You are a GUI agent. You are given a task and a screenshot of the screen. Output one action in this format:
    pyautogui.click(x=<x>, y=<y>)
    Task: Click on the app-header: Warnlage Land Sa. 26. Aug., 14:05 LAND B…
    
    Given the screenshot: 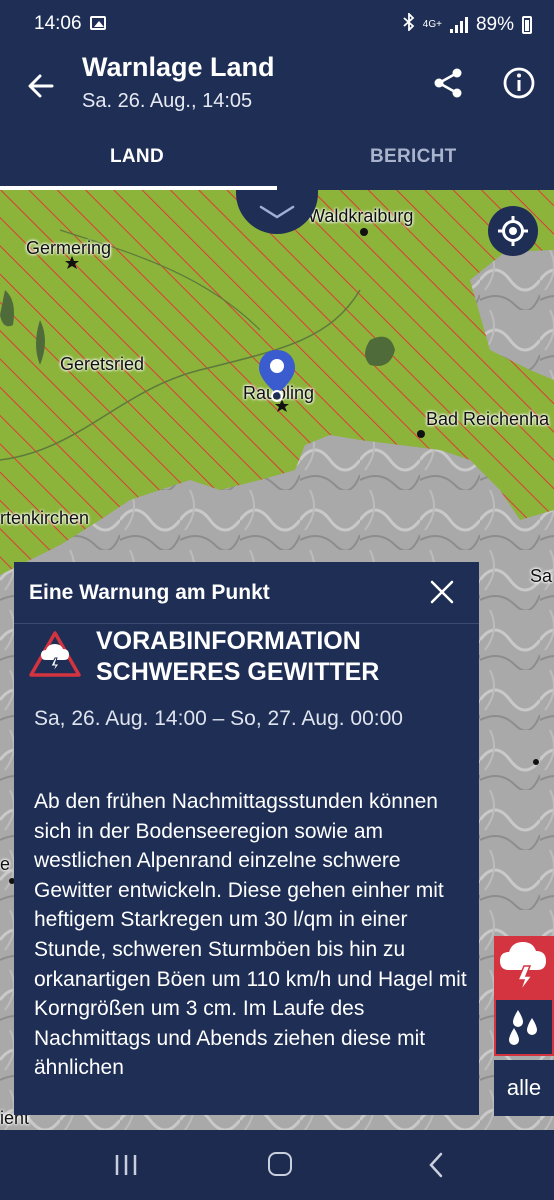 What is the action you would take?
    pyautogui.click(x=277, y=120)
    